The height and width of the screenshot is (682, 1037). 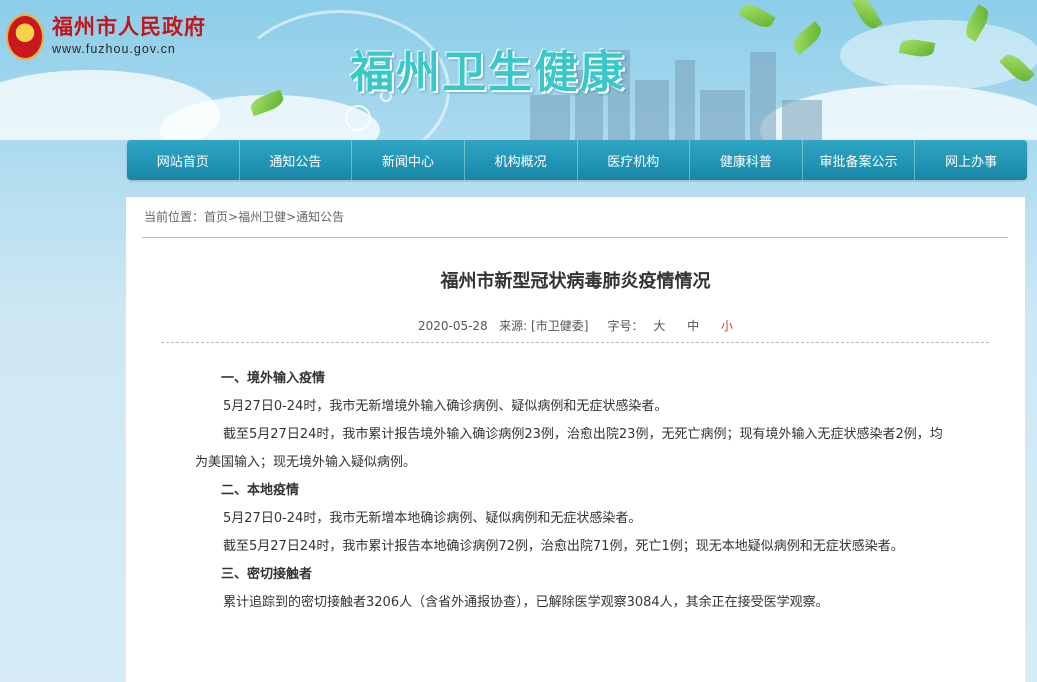 I want to click on national-emblem-icon, so click(x=25, y=37).